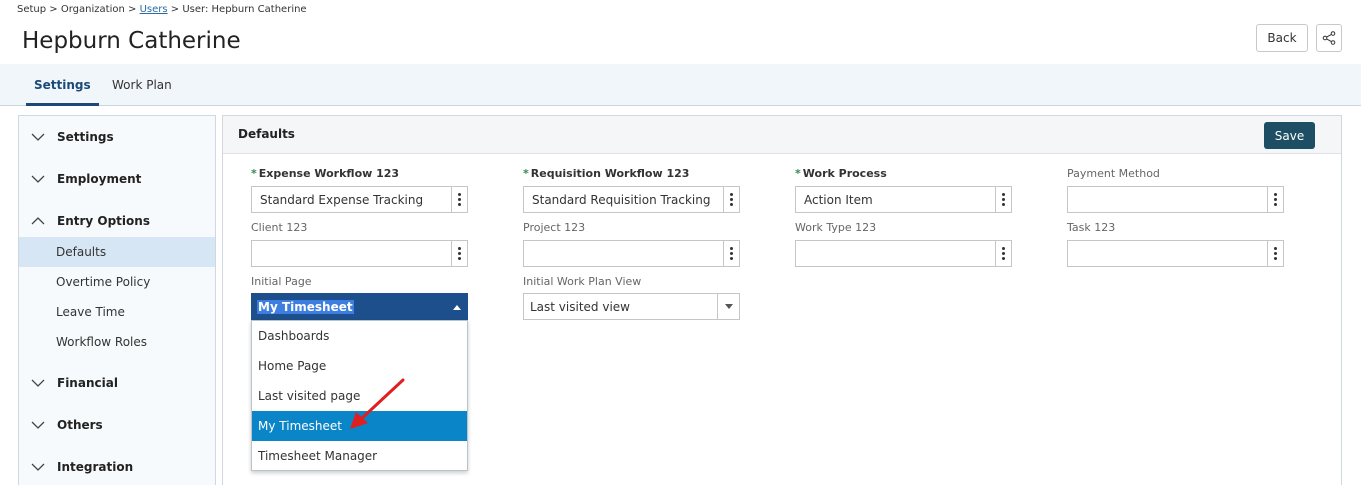 Image resolution: width=1361 pixels, height=485 pixels. Describe the element at coordinates (680, 85) in the screenshot. I see `tab-bar: Settings Work Plan` at that location.